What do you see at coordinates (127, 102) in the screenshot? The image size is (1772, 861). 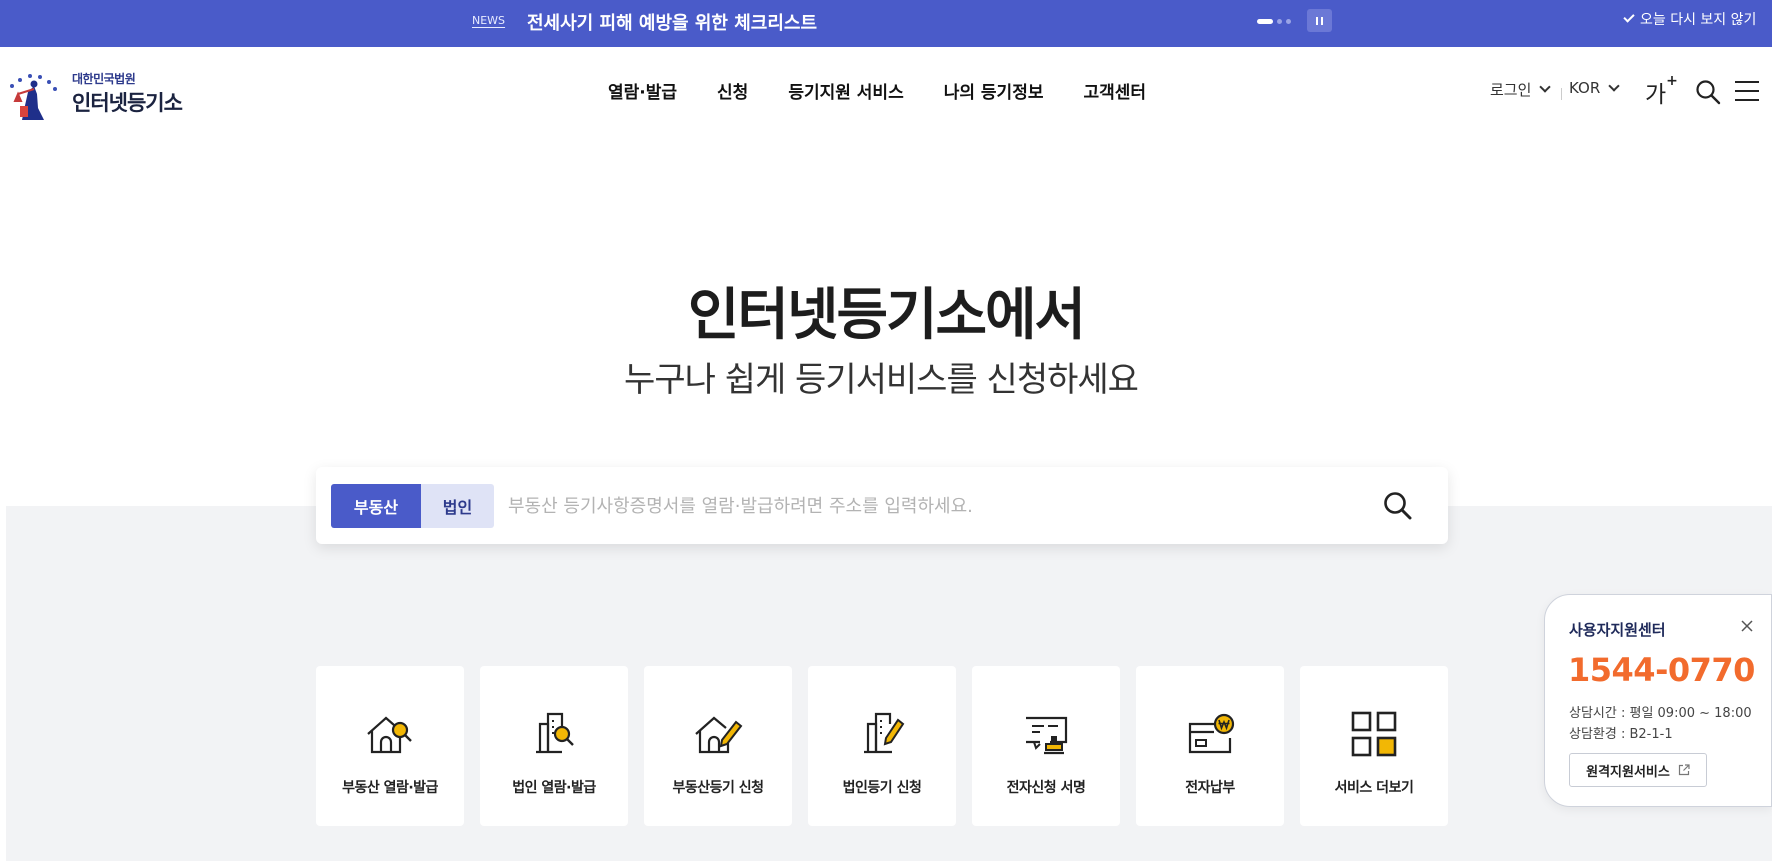 I see `logo-title: 인터넷등기소` at bounding box center [127, 102].